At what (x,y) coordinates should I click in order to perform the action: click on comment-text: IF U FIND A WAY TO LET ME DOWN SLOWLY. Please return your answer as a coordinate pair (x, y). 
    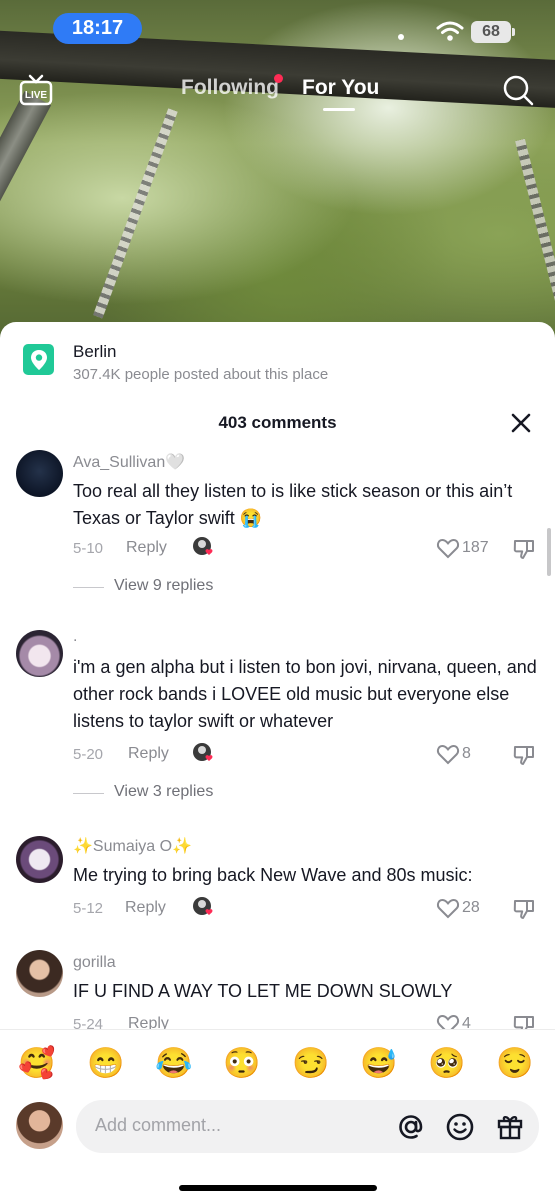
    Looking at the image, I should click on (263, 991).